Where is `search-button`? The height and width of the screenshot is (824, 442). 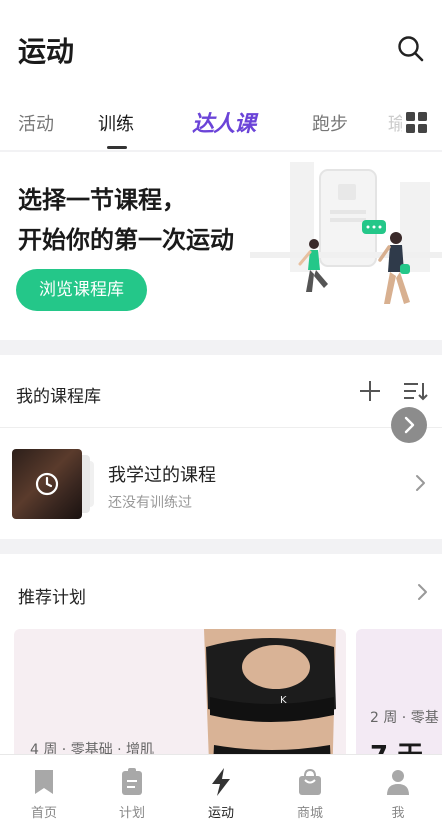 search-button is located at coordinates (411, 49).